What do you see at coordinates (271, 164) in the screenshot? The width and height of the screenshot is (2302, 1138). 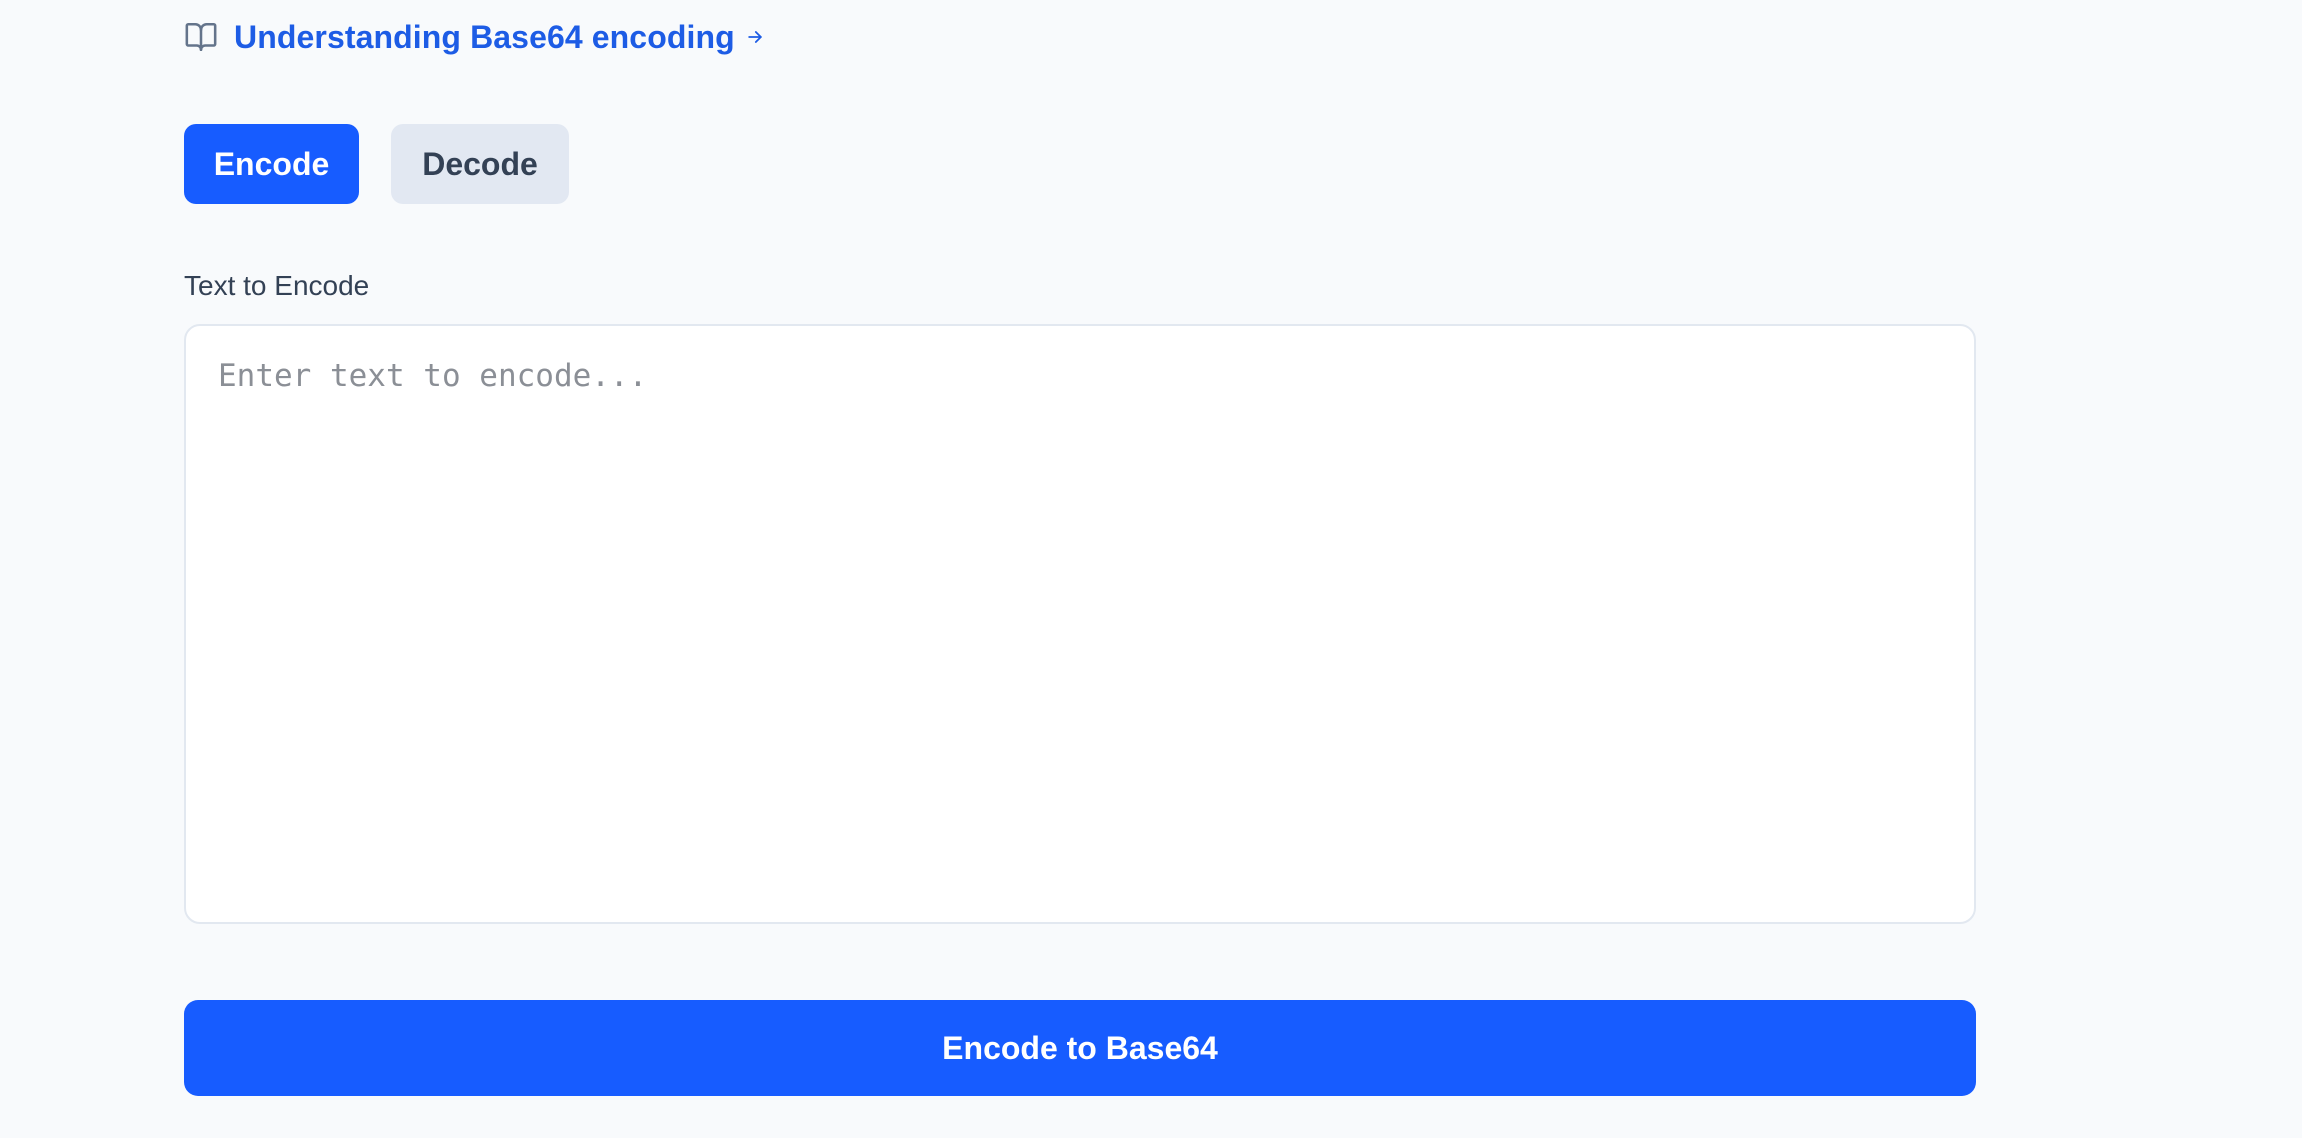 I see `encode-mode-button: Encode` at bounding box center [271, 164].